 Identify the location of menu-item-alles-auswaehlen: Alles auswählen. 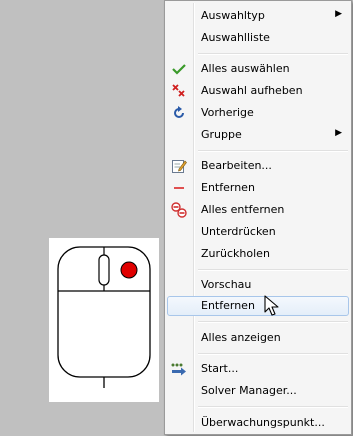
(258, 69).